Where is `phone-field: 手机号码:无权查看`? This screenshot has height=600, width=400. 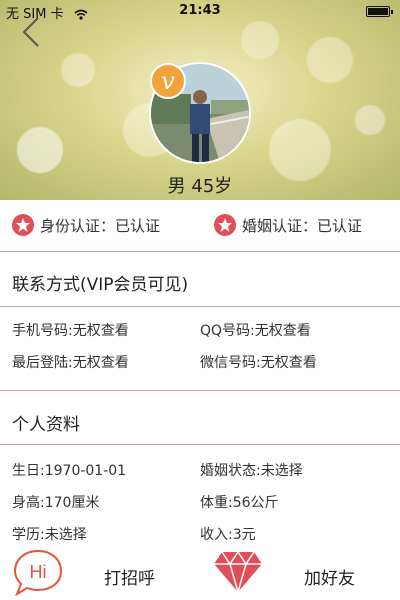
phone-field: 手机号码:无权查看 is located at coordinates (70, 331).